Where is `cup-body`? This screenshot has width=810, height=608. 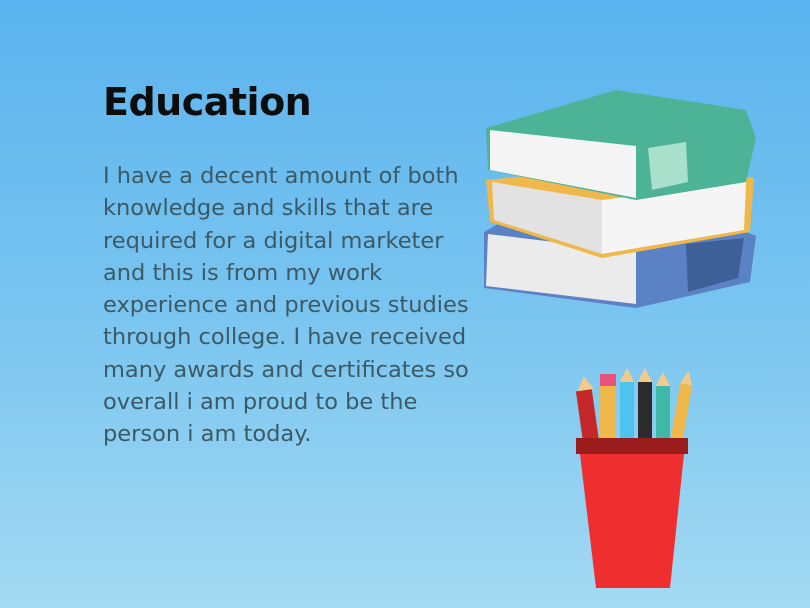 cup-body is located at coordinates (632, 521).